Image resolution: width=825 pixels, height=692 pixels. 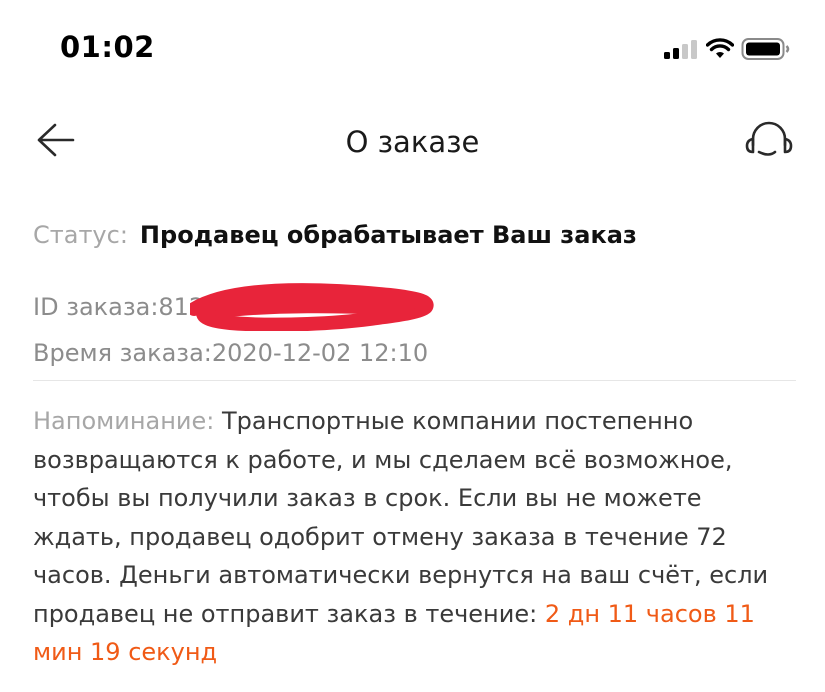 What do you see at coordinates (680, 49) in the screenshot?
I see `cellular-signal-icon` at bounding box center [680, 49].